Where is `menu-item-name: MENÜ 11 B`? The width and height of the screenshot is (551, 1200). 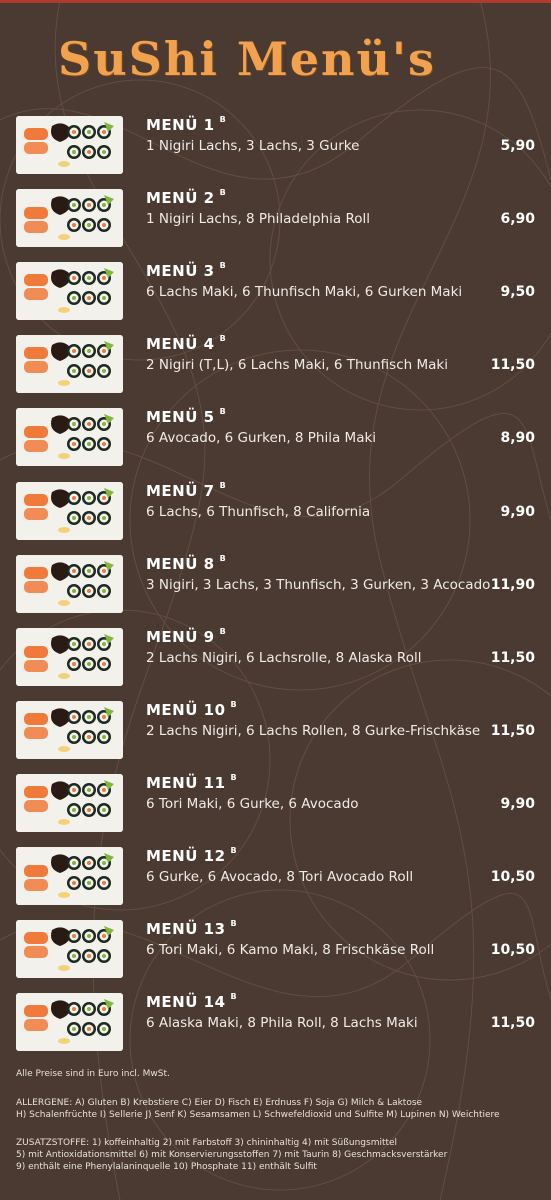
menu-item-name: MENÜ 11 B is located at coordinates (192, 782).